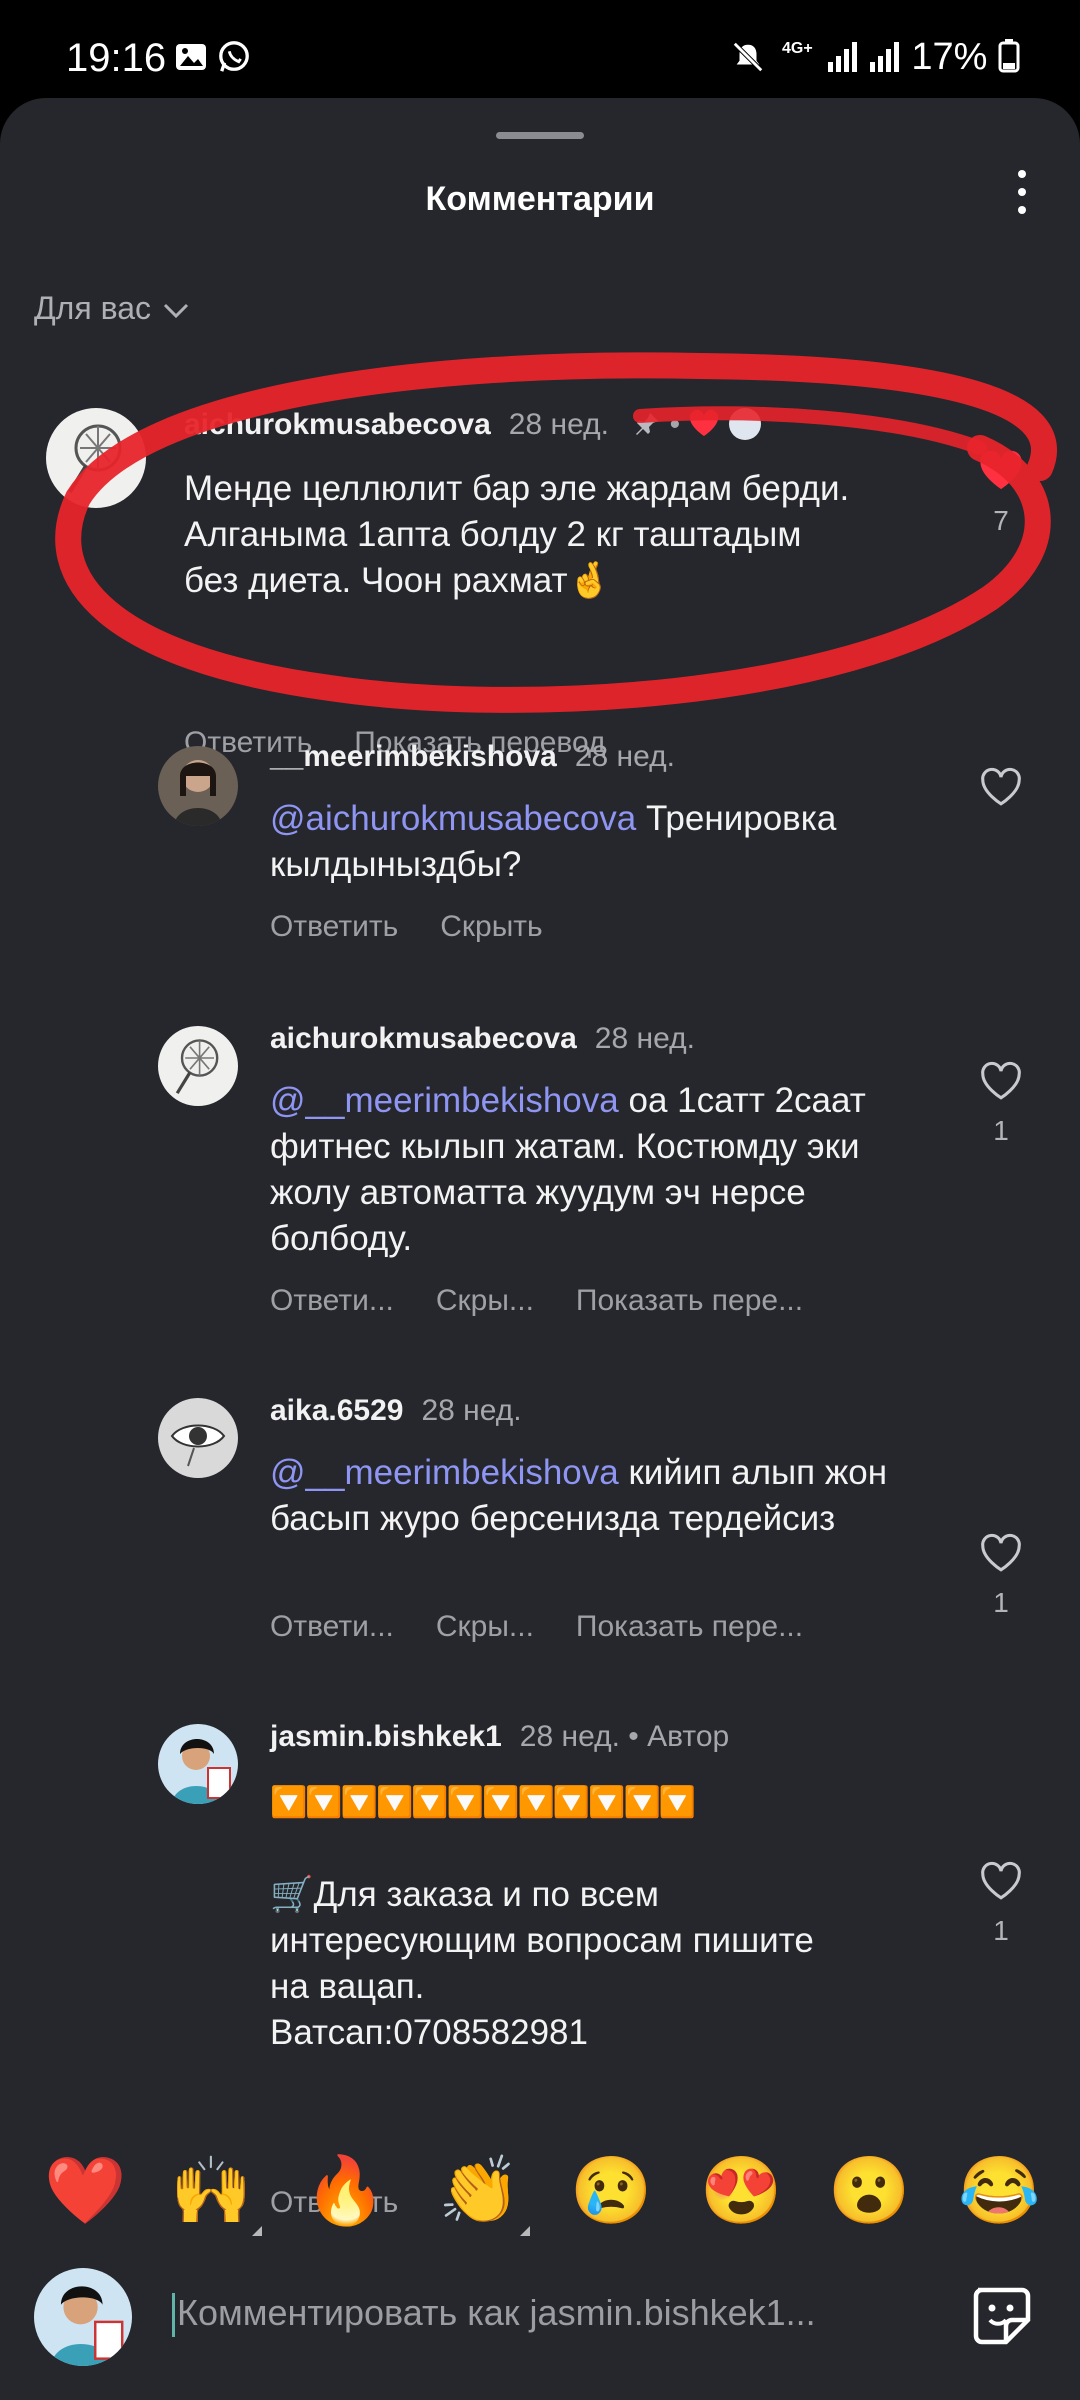 The width and height of the screenshot is (1080, 2400). I want to click on reply-button: Ответить, so click(334, 926).